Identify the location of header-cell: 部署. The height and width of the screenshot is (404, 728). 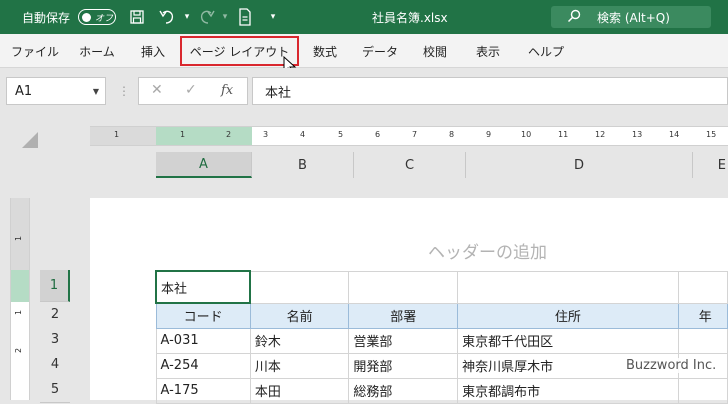
(403, 315).